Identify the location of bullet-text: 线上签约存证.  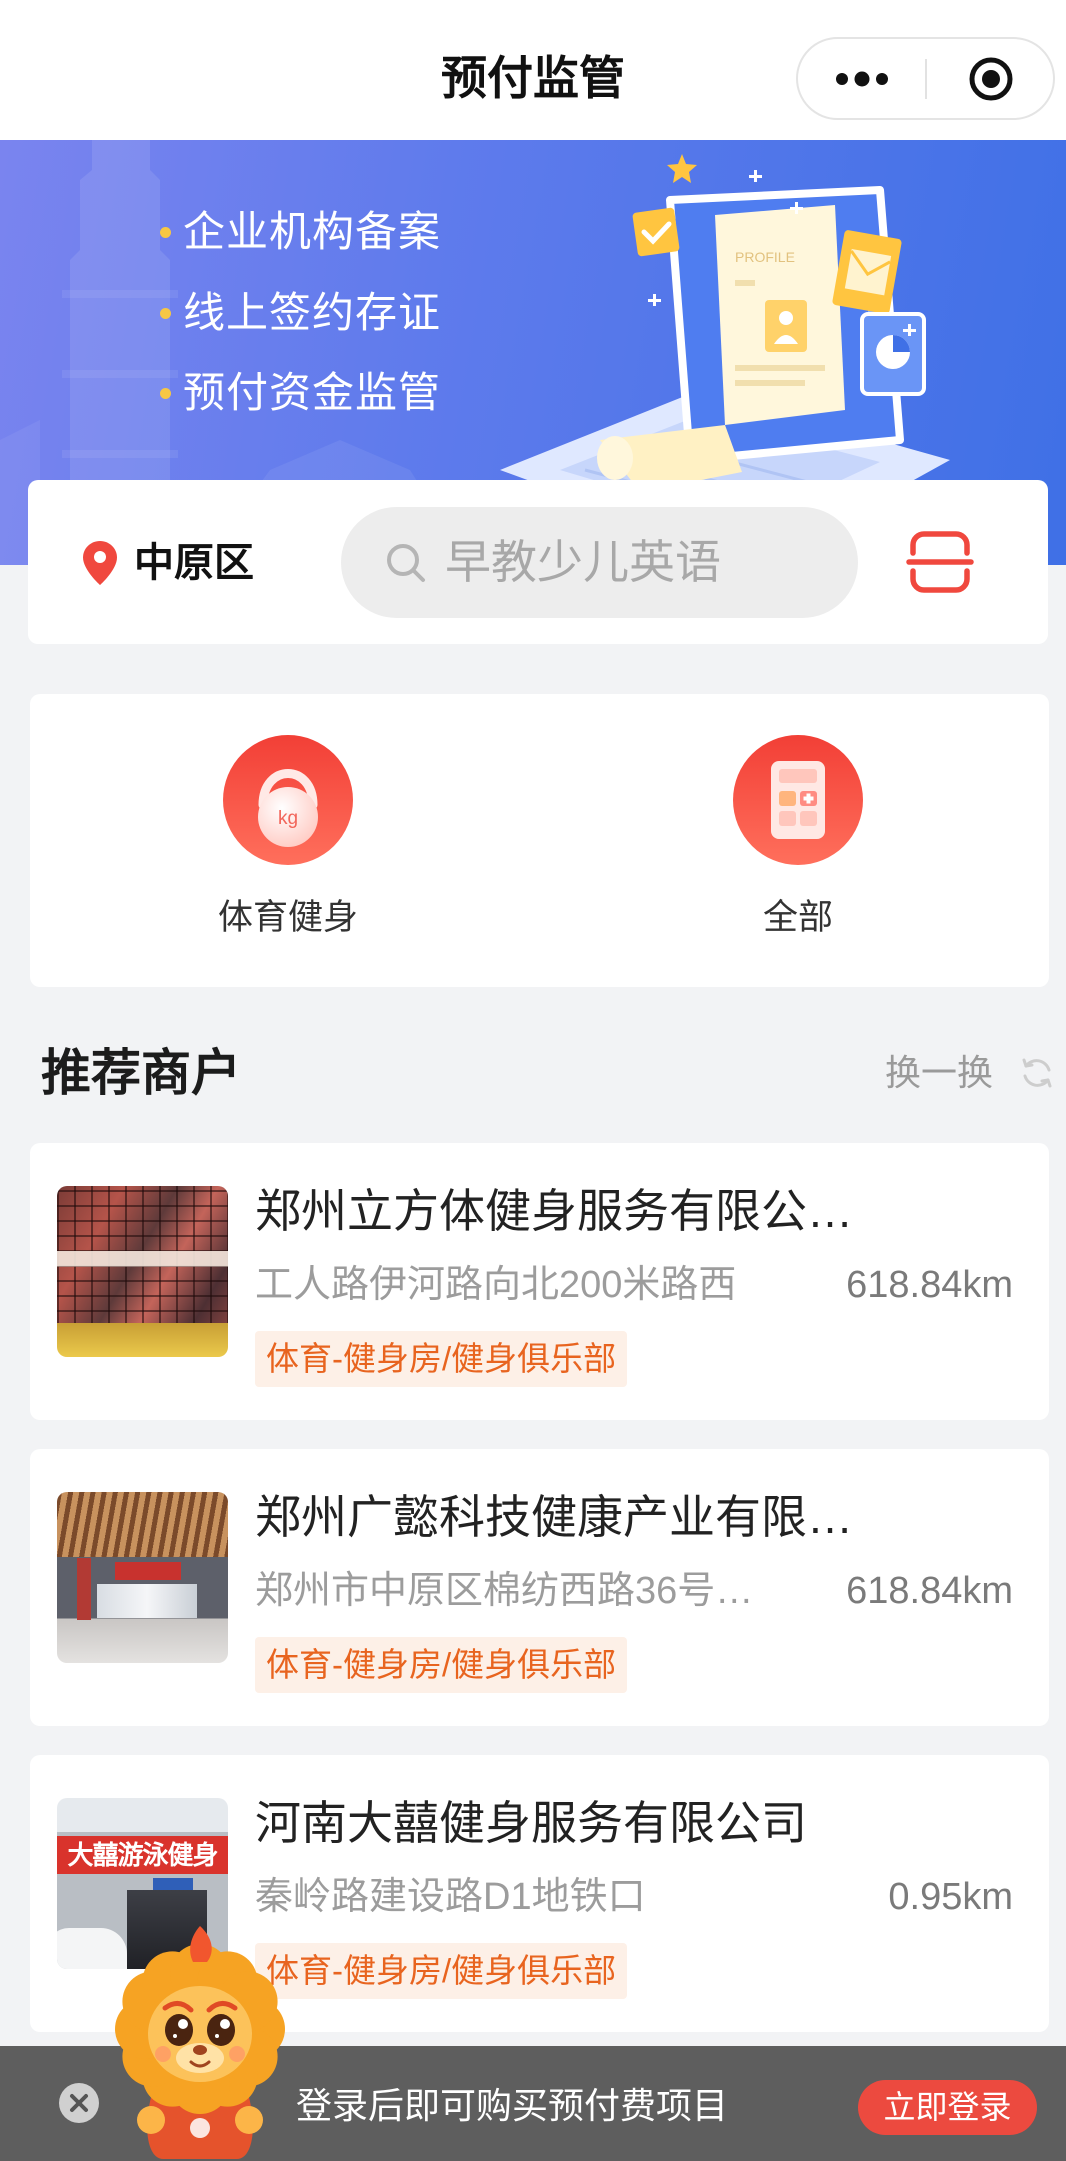
(312, 312).